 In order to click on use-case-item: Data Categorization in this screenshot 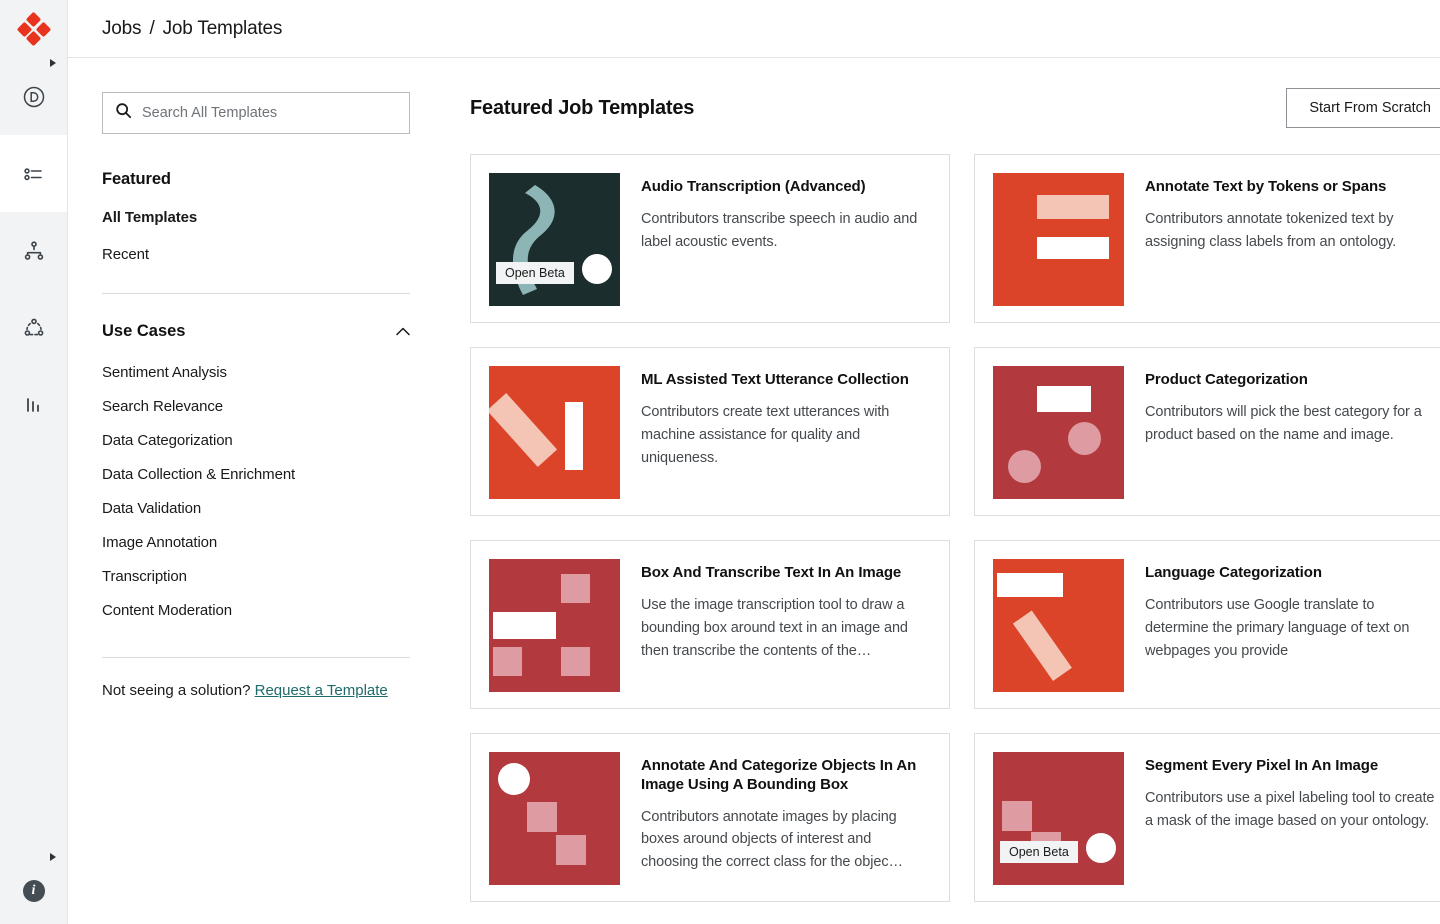, I will do `click(286, 440)`.